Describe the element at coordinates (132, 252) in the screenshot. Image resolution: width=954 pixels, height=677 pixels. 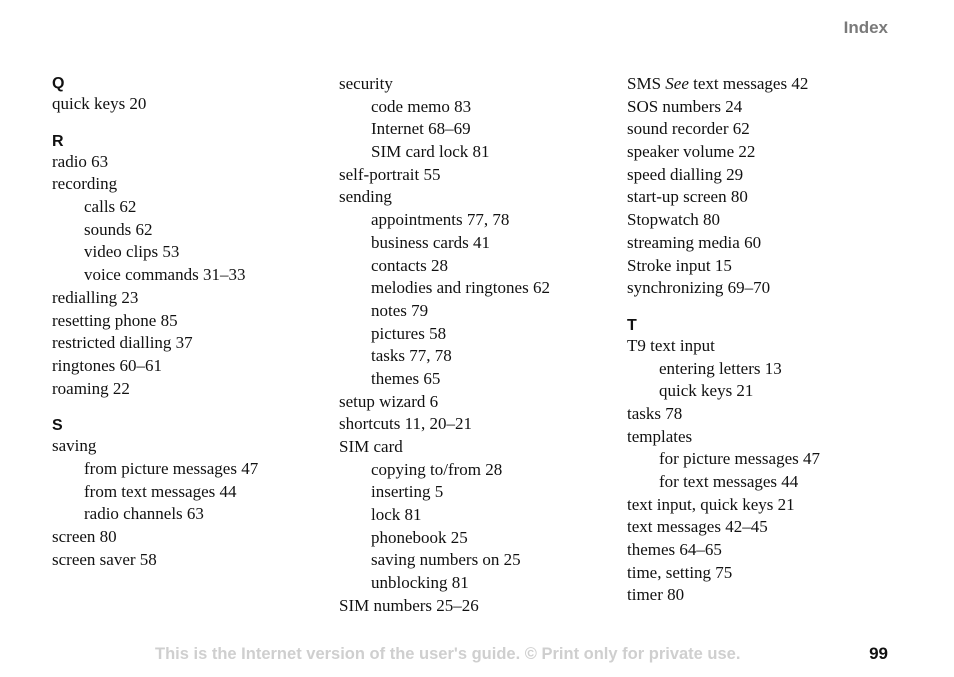
I see `index-subentry: video clips 53` at that location.